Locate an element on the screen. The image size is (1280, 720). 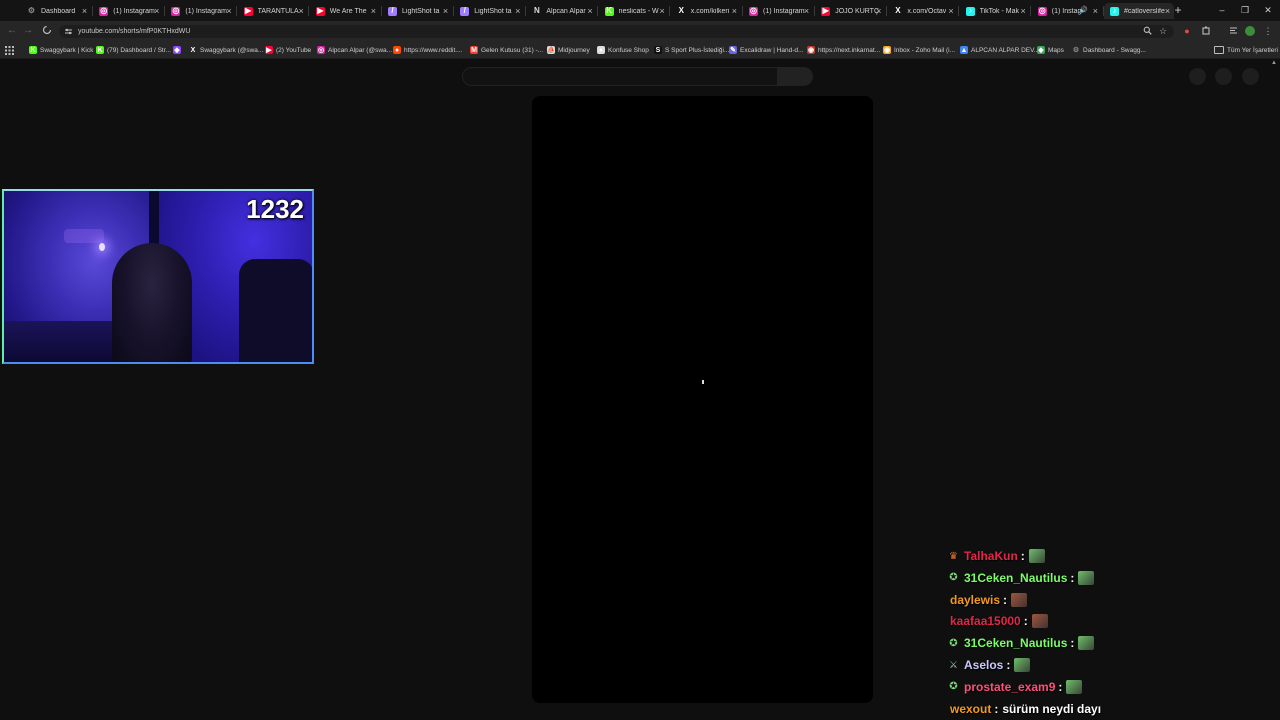
tab-15: ◎ (1) Instag 🔊 × is located at coordinates (1067, 11).